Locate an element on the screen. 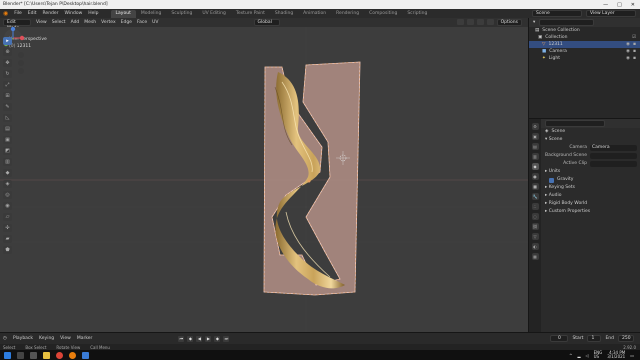 The width and height of the screenshot is (640, 360). jump-start-icon: ⏮ is located at coordinates (181, 338).